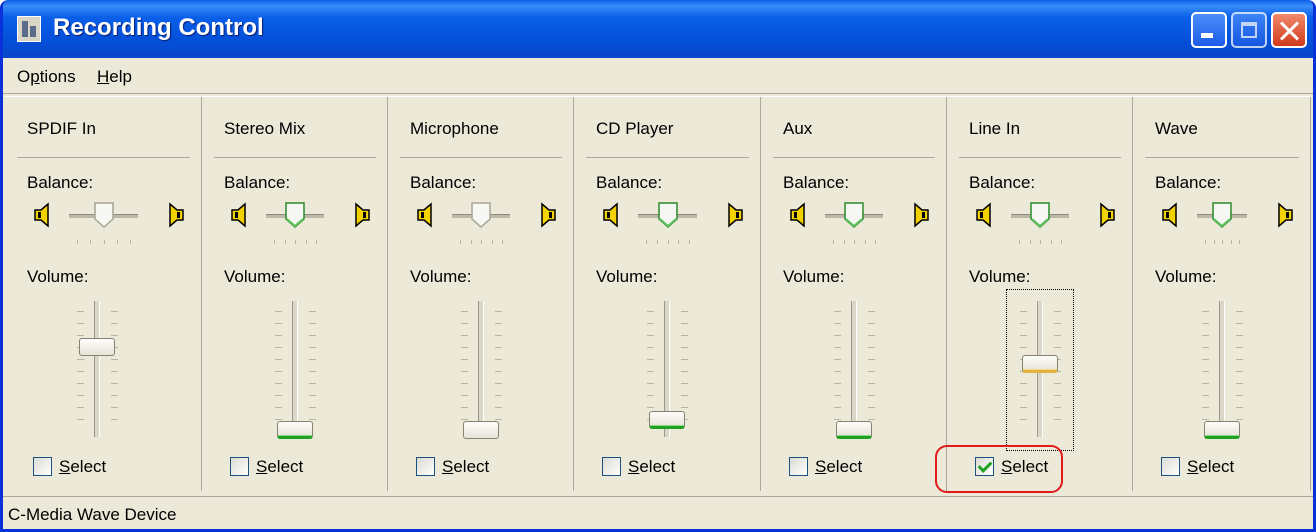 The image size is (1316, 532). What do you see at coordinates (1209, 30) in the screenshot?
I see `minimize-button` at bounding box center [1209, 30].